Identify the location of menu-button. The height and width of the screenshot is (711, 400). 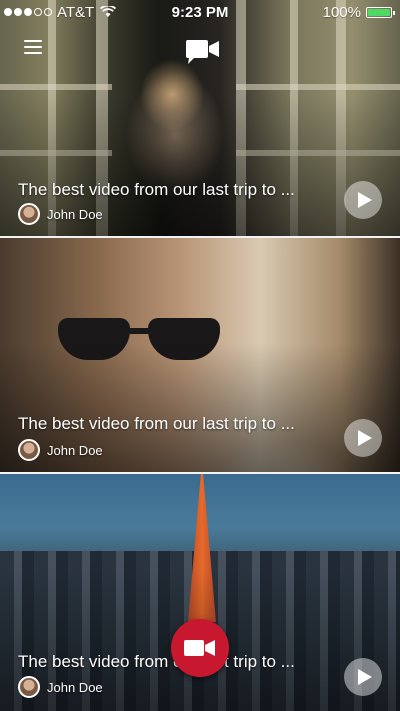
(33, 47).